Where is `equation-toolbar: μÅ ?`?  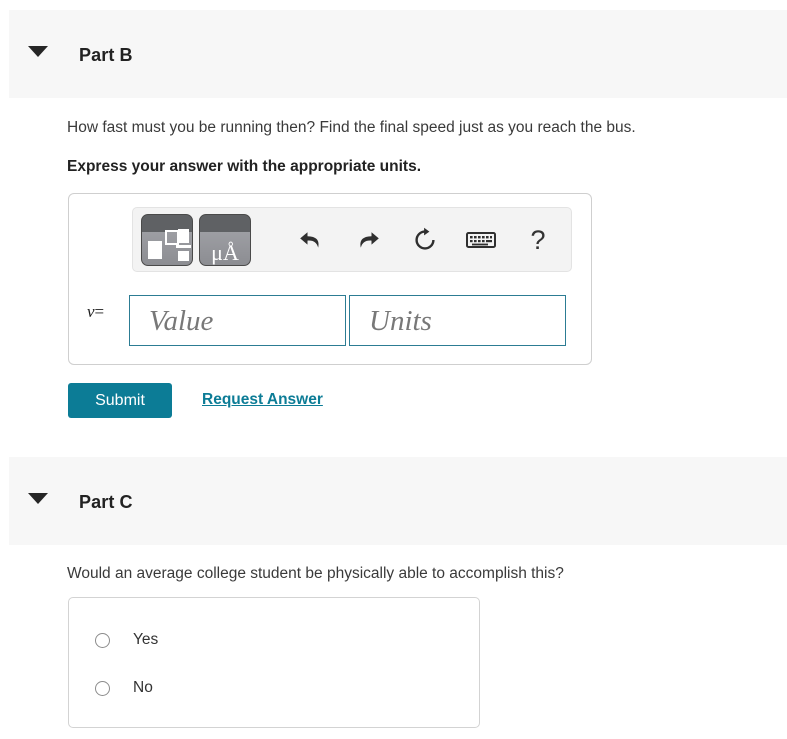 equation-toolbar: μÅ ? is located at coordinates (352, 239).